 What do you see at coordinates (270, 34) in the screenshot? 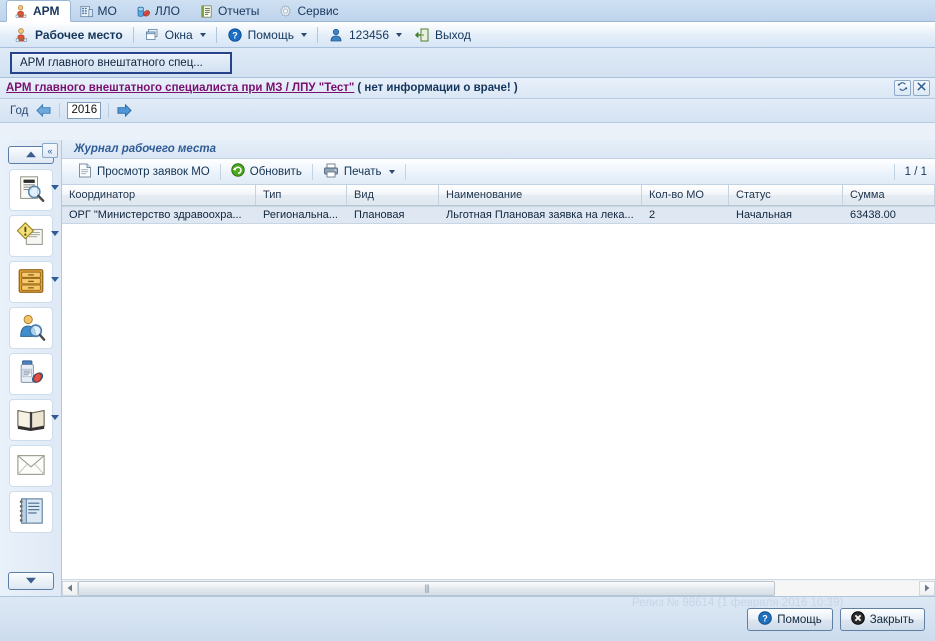
I see `menu-help-label: Помощь` at bounding box center [270, 34].